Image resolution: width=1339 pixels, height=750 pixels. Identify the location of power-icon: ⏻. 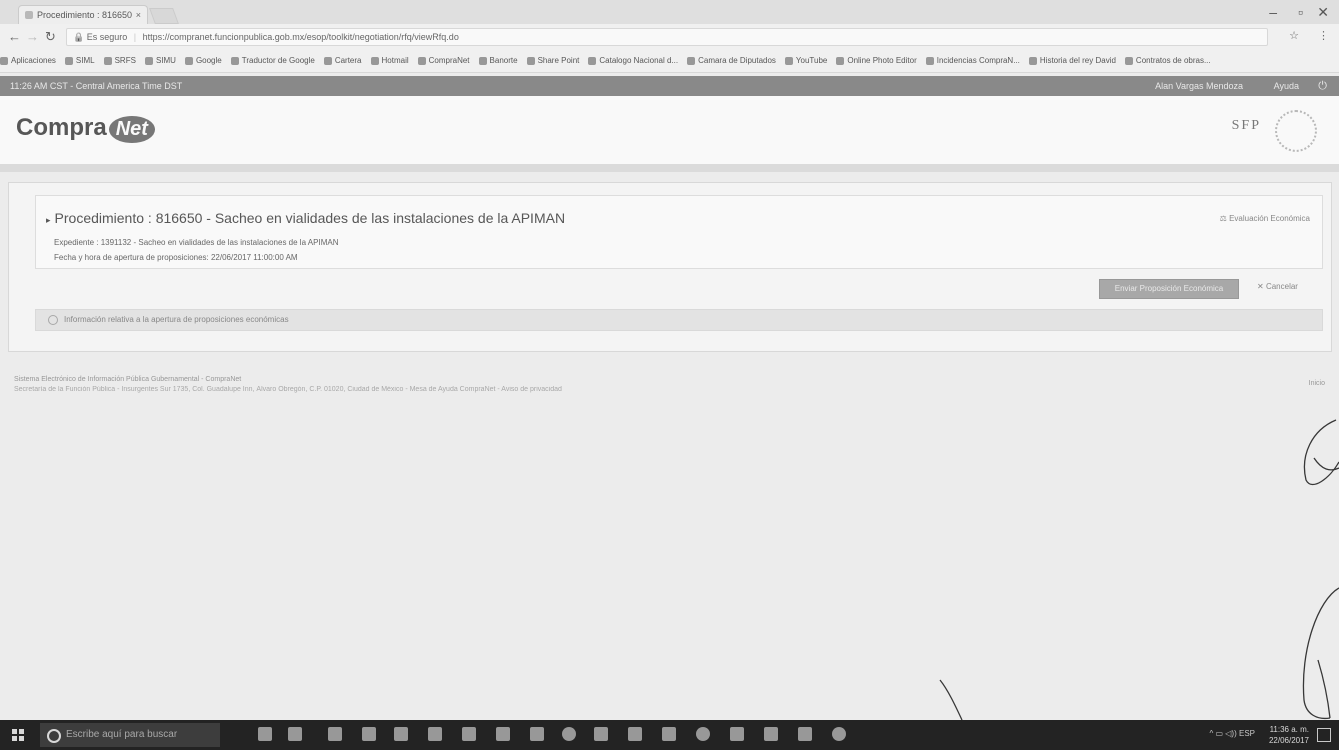
(1322, 86).